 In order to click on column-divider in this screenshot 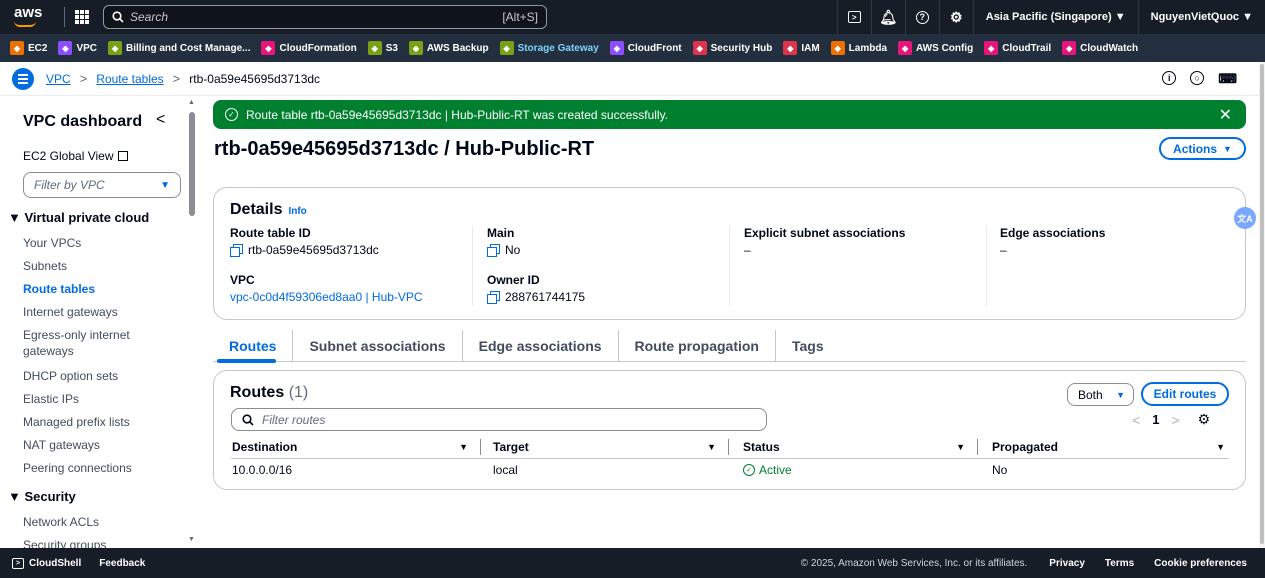, I will do `click(729, 266)`.